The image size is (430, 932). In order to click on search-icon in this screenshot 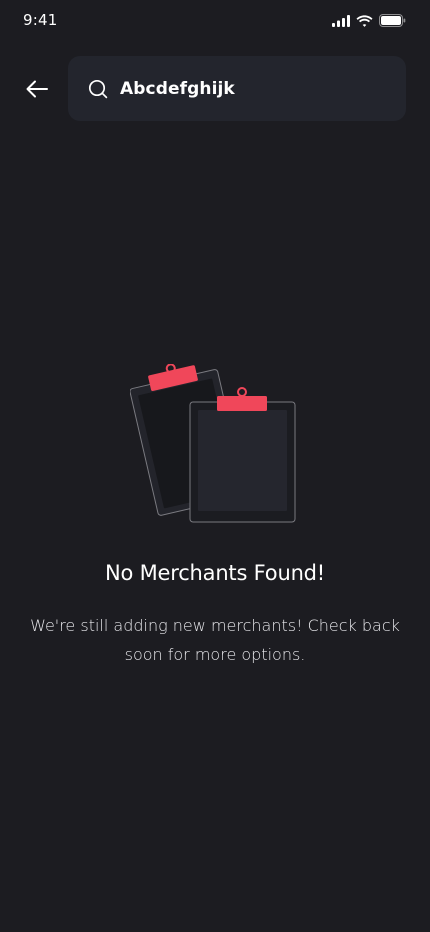, I will do `click(98, 89)`.